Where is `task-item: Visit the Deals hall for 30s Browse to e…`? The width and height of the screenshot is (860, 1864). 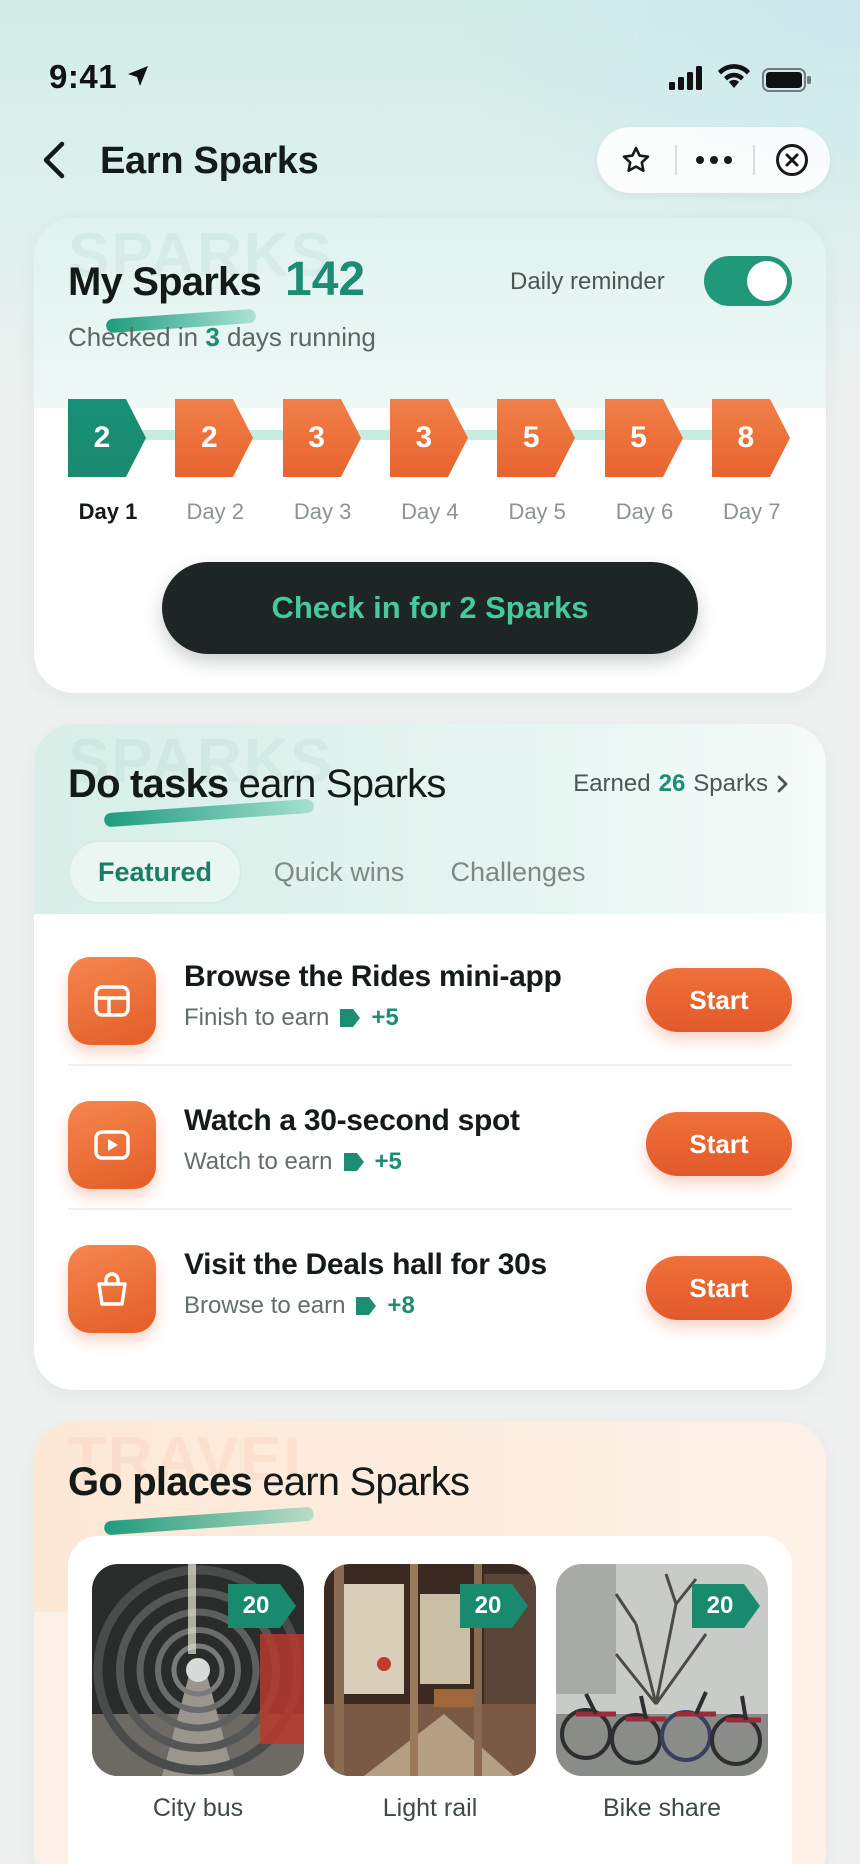 task-item: Visit the Deals hall for 30s Browse to e… is located at coordinates (430, 1282).